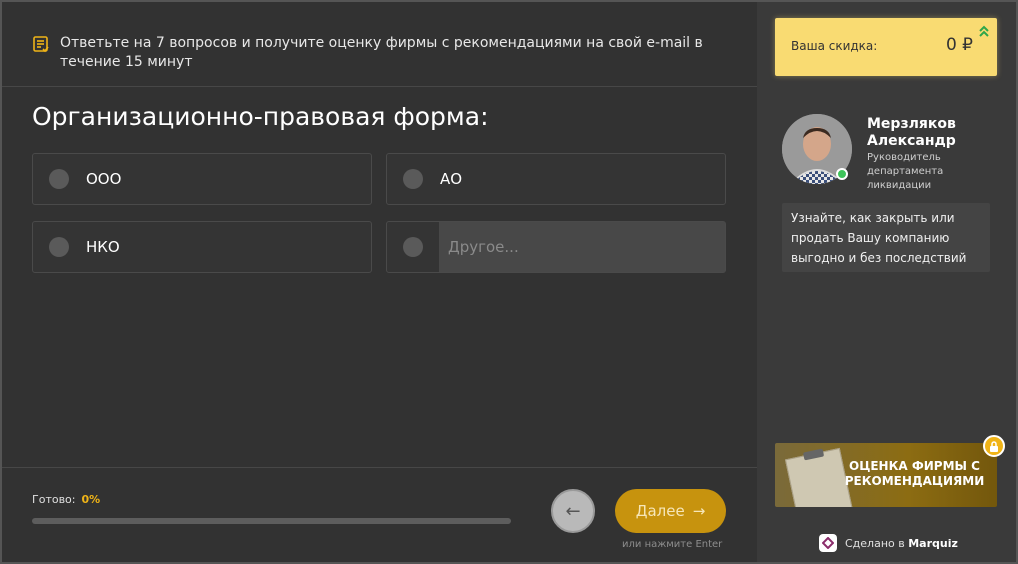 Image resolution: width=1018 pixels, height=564 pixels. What do you see at coordinates (41, 44) in the screenshot?
I see `checklist-icon` at bounding box center [41, 44].